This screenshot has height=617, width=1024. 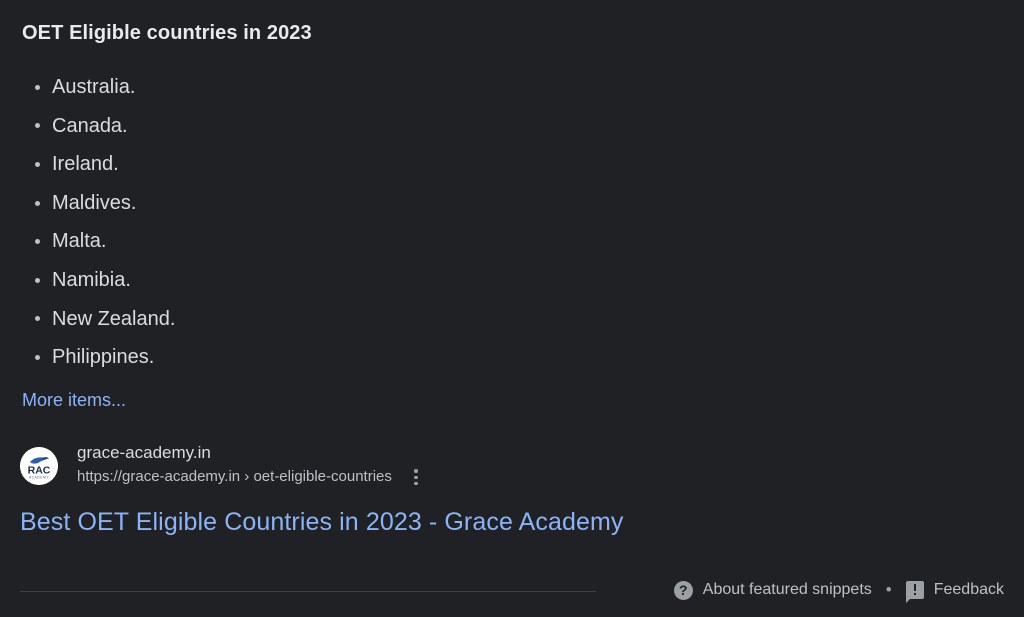 I want to click on snippet-title: OET Eligible countries in 2023, so click(x=167, y=33).